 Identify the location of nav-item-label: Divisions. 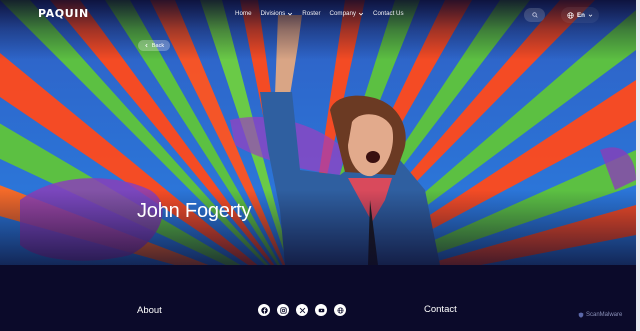
(273, 13).